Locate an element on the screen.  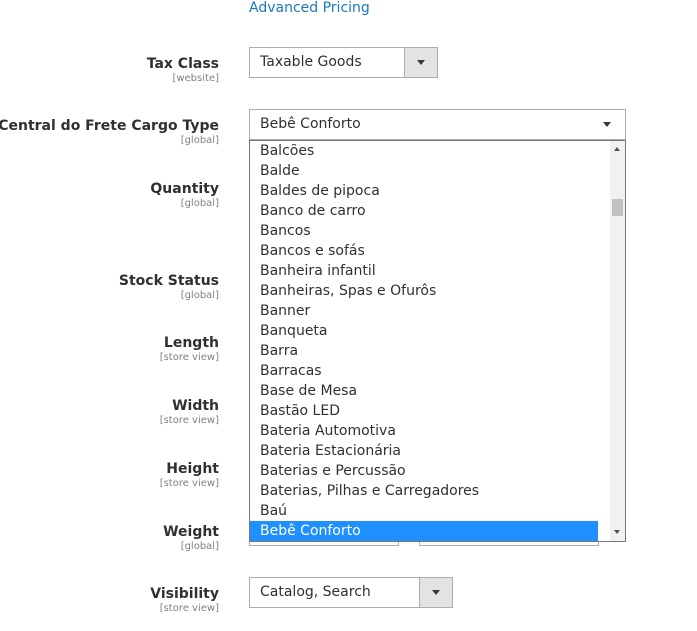
dropdown-option: Baterias, Pilhas e Carregadores is located at coordinates (424, 491).